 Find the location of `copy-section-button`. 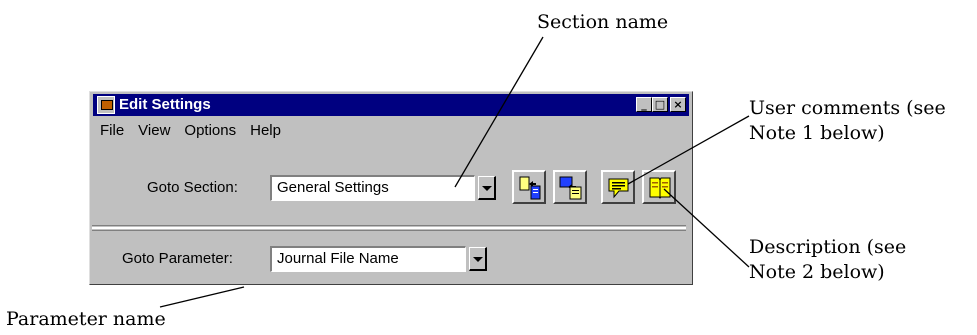

copy-section-button is located at coordinates (529, 187).